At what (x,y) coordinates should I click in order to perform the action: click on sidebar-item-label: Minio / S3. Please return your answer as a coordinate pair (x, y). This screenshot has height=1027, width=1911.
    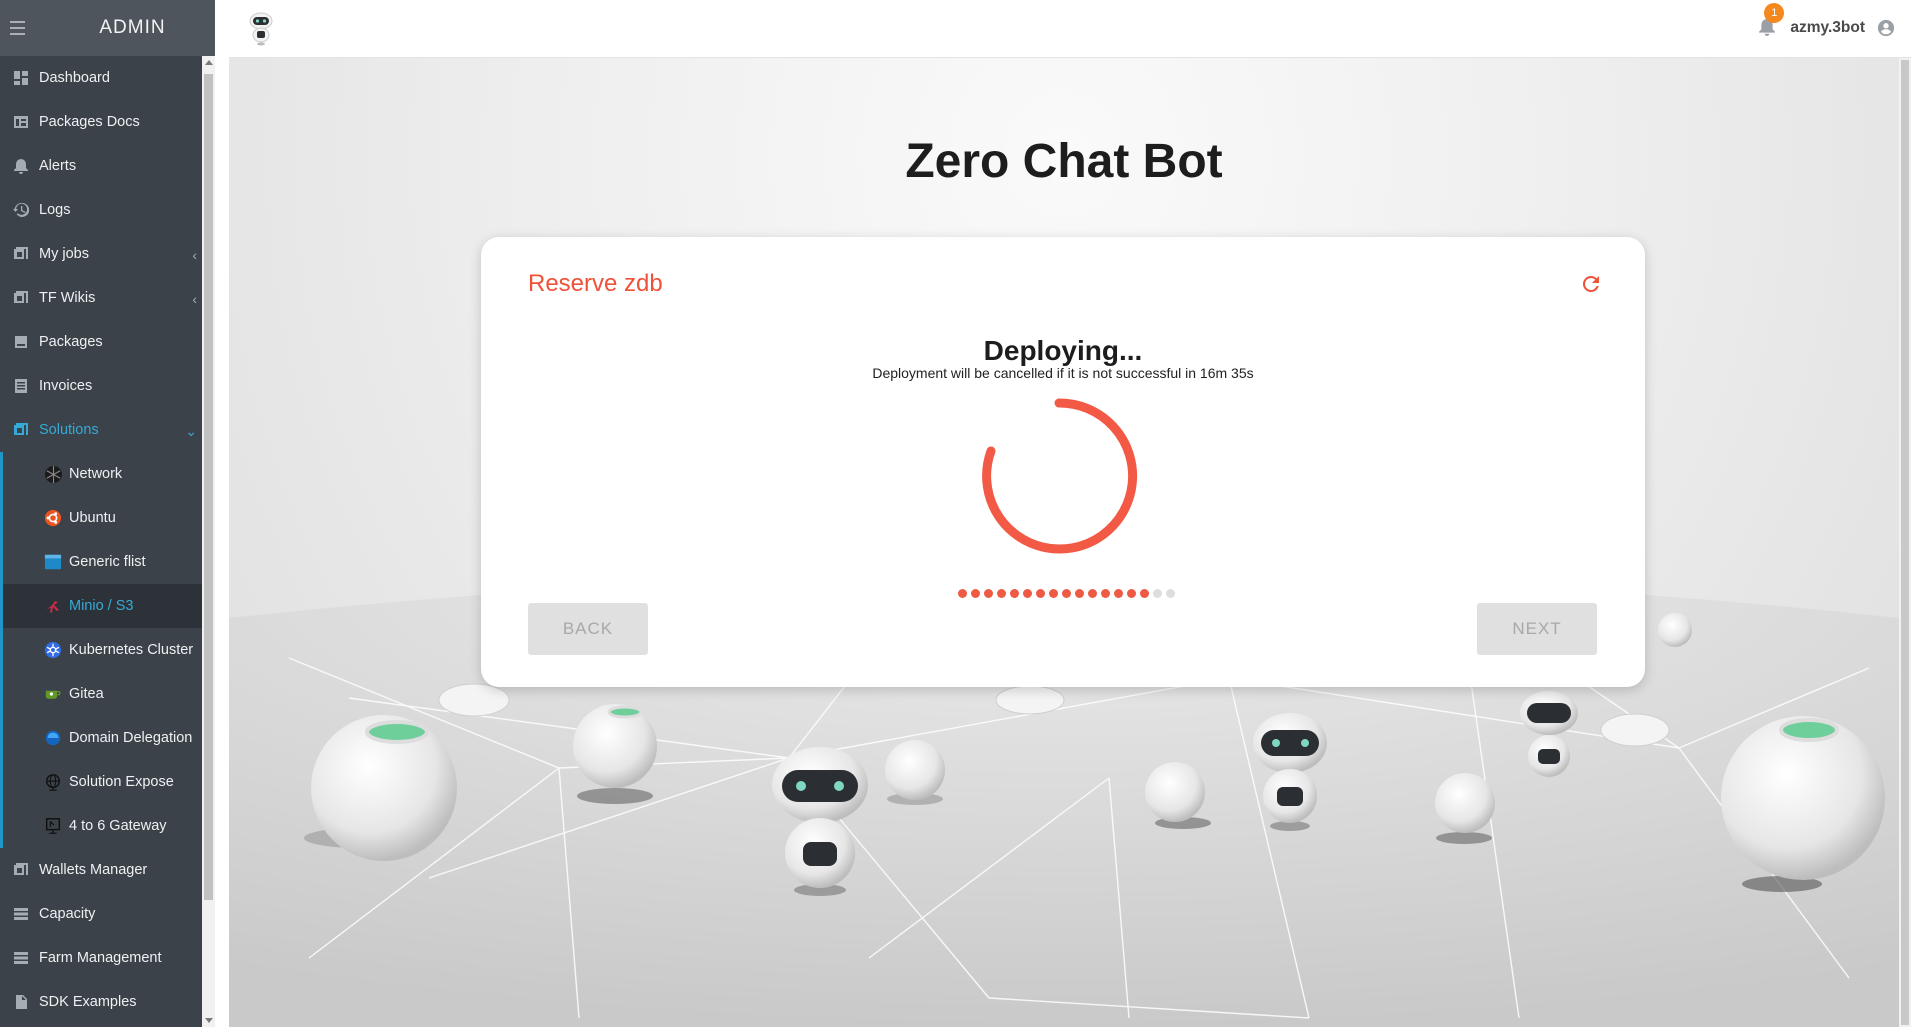
    Looking at the image, I should click on (101, 606).